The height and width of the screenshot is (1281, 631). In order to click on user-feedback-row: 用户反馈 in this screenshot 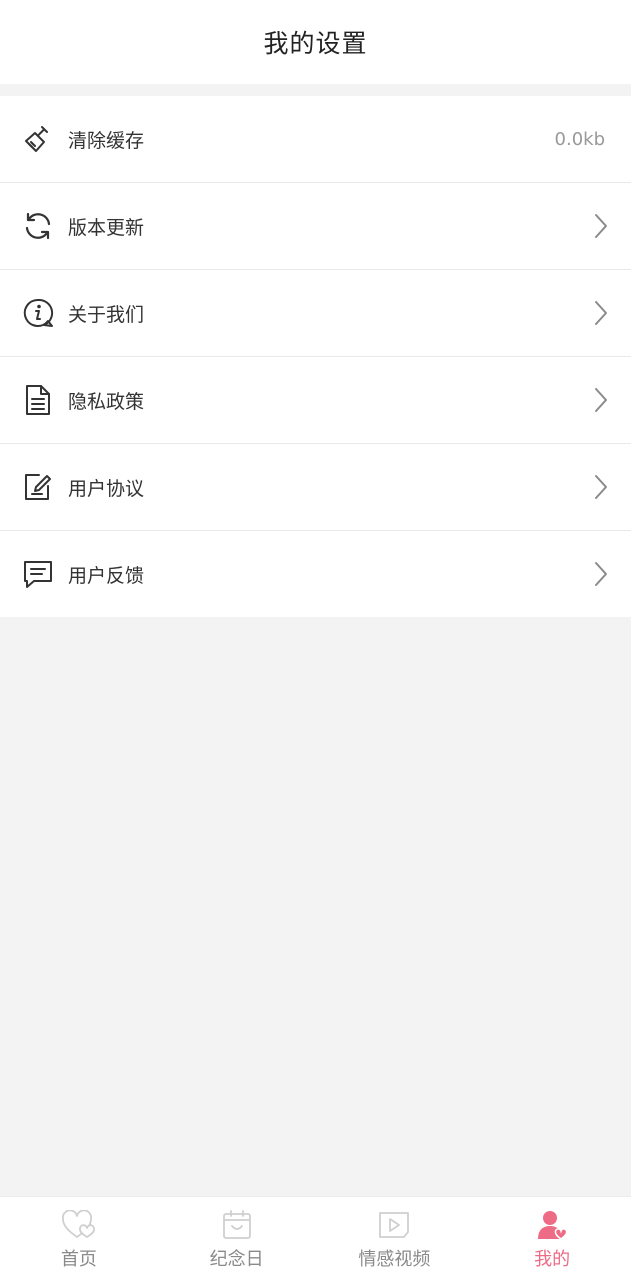, I will do `click(315, 574)`.